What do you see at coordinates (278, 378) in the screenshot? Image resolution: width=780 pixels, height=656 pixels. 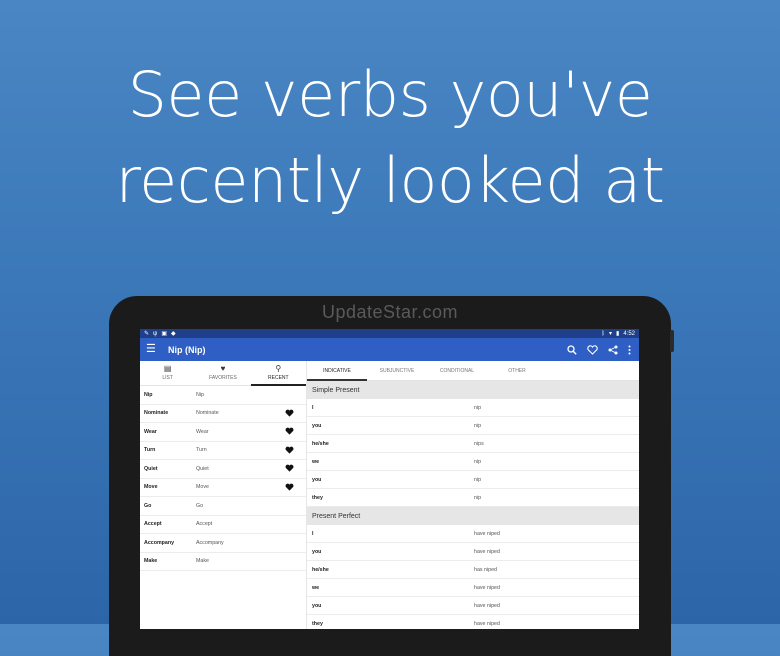 I see `tab-recent-label: RECENT` at bounding box center [278, 378].